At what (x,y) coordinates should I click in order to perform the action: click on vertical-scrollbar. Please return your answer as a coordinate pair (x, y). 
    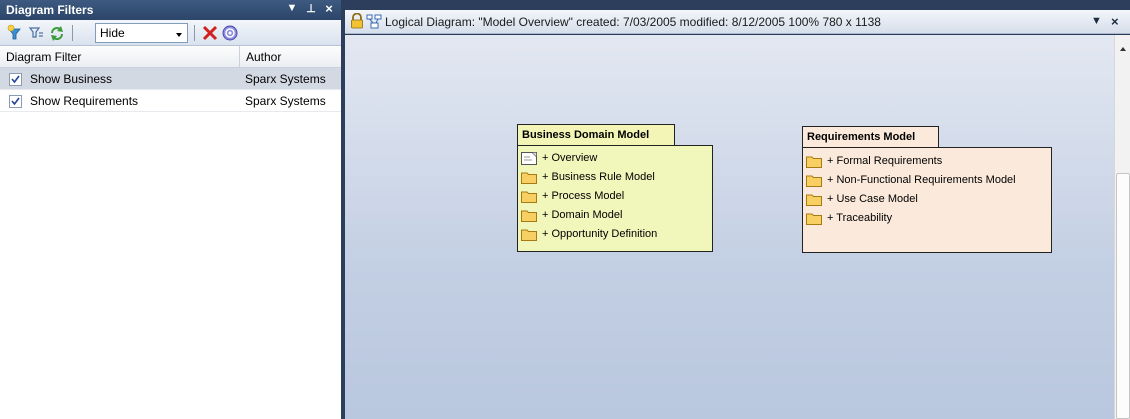
    Looking at the image, I should click on (1122, 227).